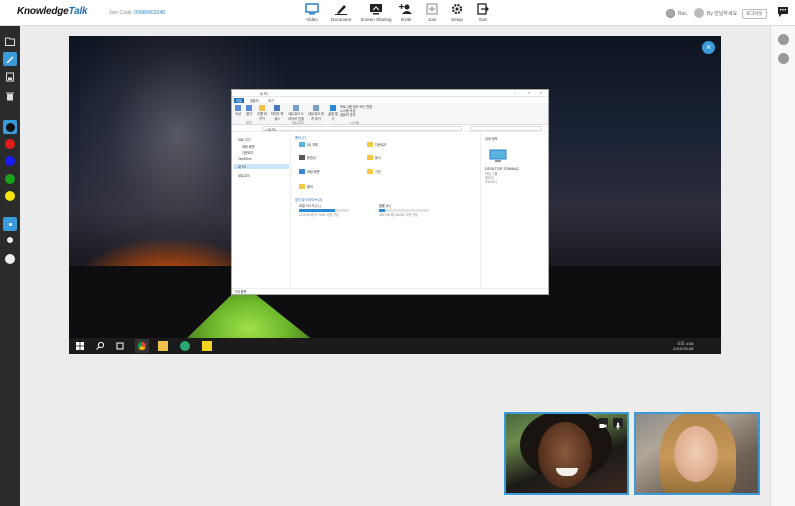 The width and height of the screenshot is (795, 506). What do you see at coordinates (309, 200) in the screenshot?
I see `drives-header: 장치 및 드라이브 (2)` at bounding box center [309, 200].